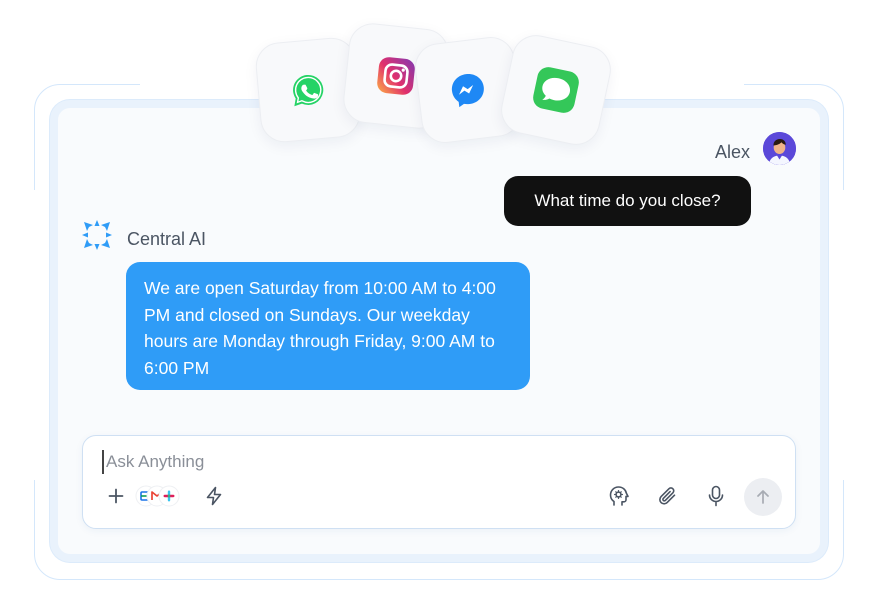 This screenshot has height=600, width=880. I want to click on lightning-icon, so click(214, 496).